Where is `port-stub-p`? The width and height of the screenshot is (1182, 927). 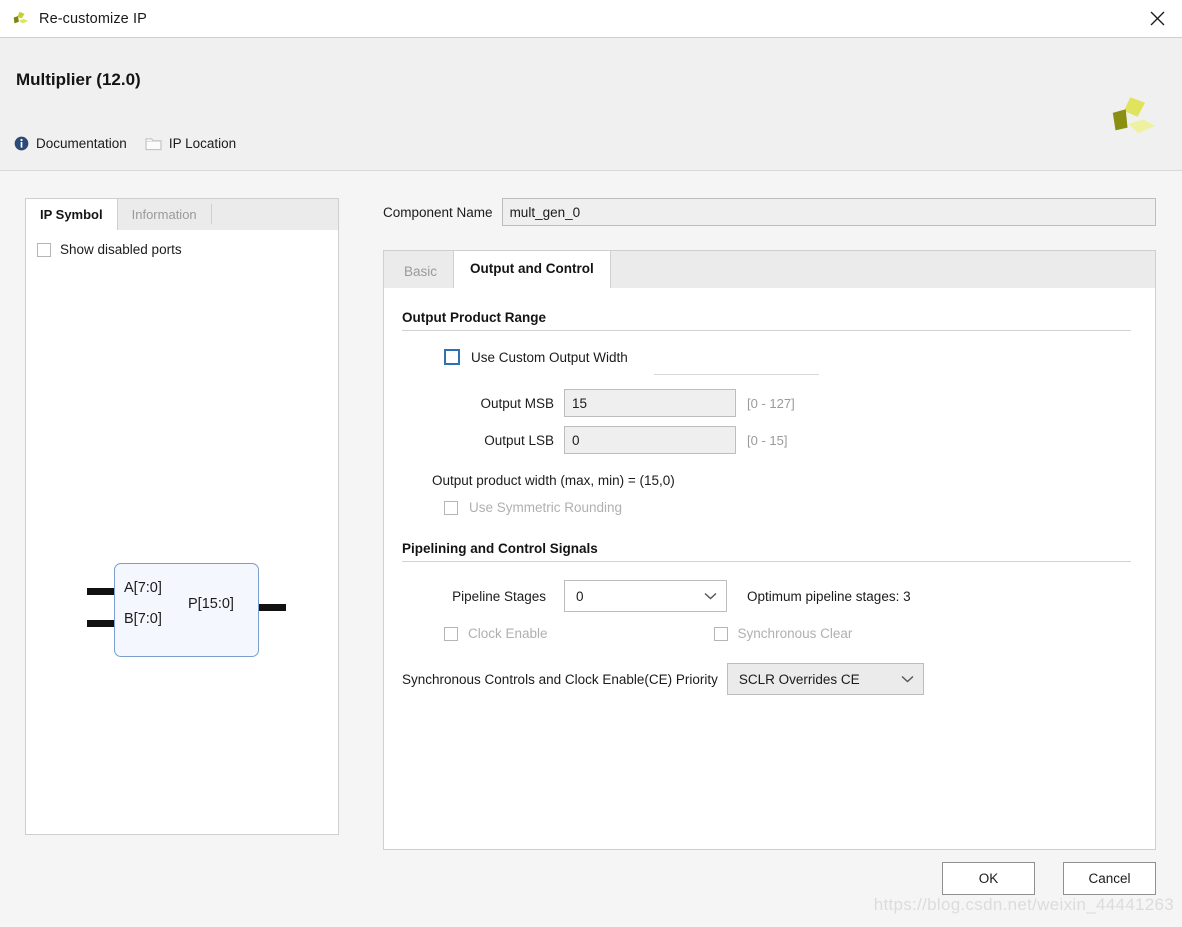 port-stub-p is located at coordinates (272, 607).